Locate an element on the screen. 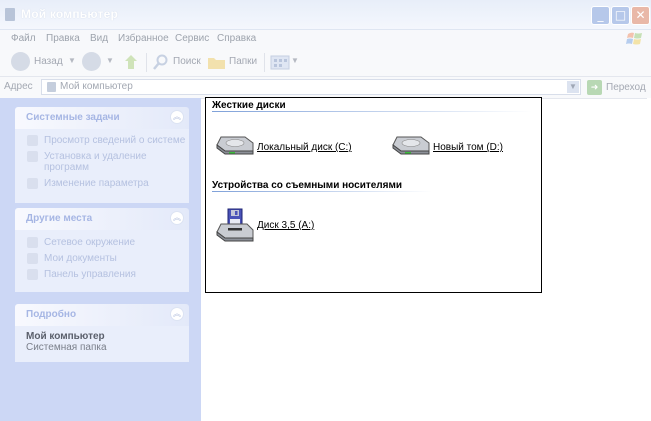 The image size is (651, 421). menu-tools: Сервис is located at coordinates (192, 38).